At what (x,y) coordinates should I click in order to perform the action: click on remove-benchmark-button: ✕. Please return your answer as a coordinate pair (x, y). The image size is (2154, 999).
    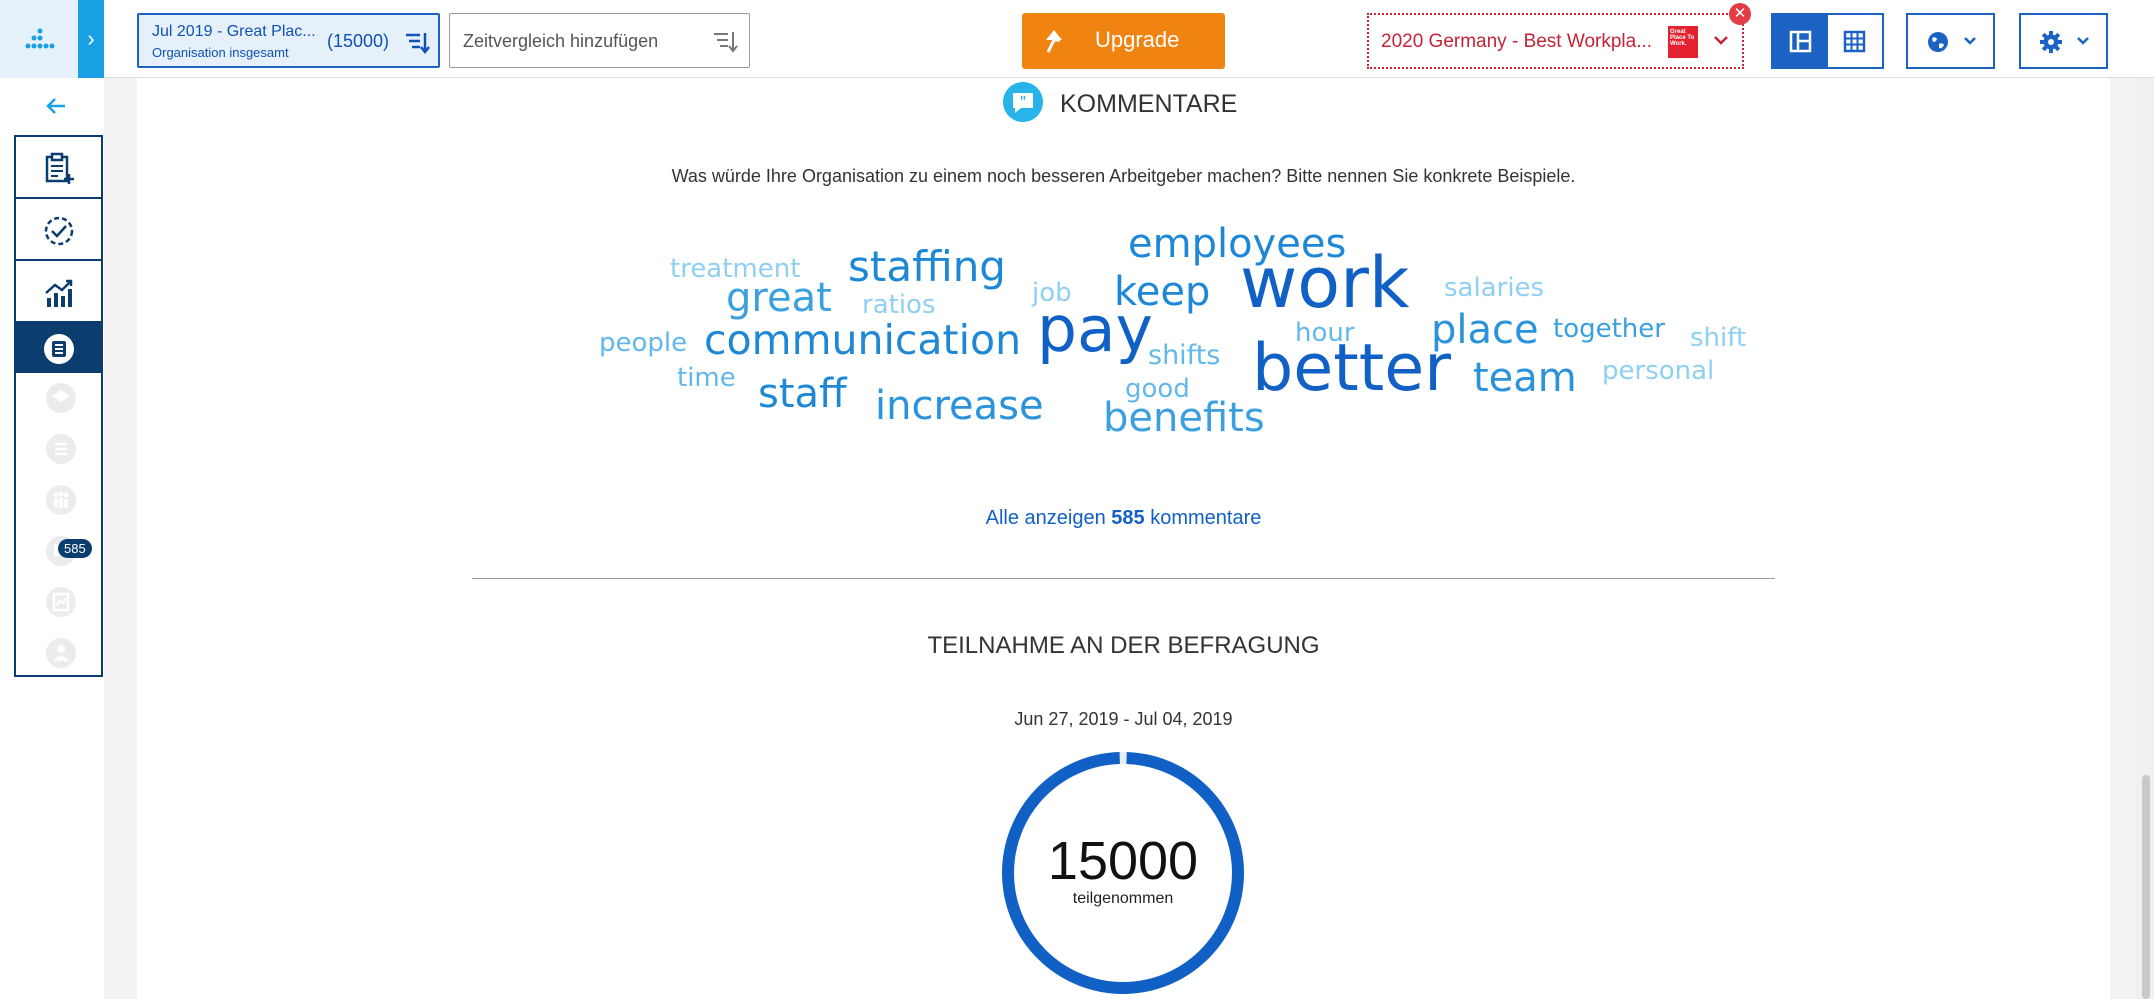
    Looking at the image, I should click on (1740, 14).